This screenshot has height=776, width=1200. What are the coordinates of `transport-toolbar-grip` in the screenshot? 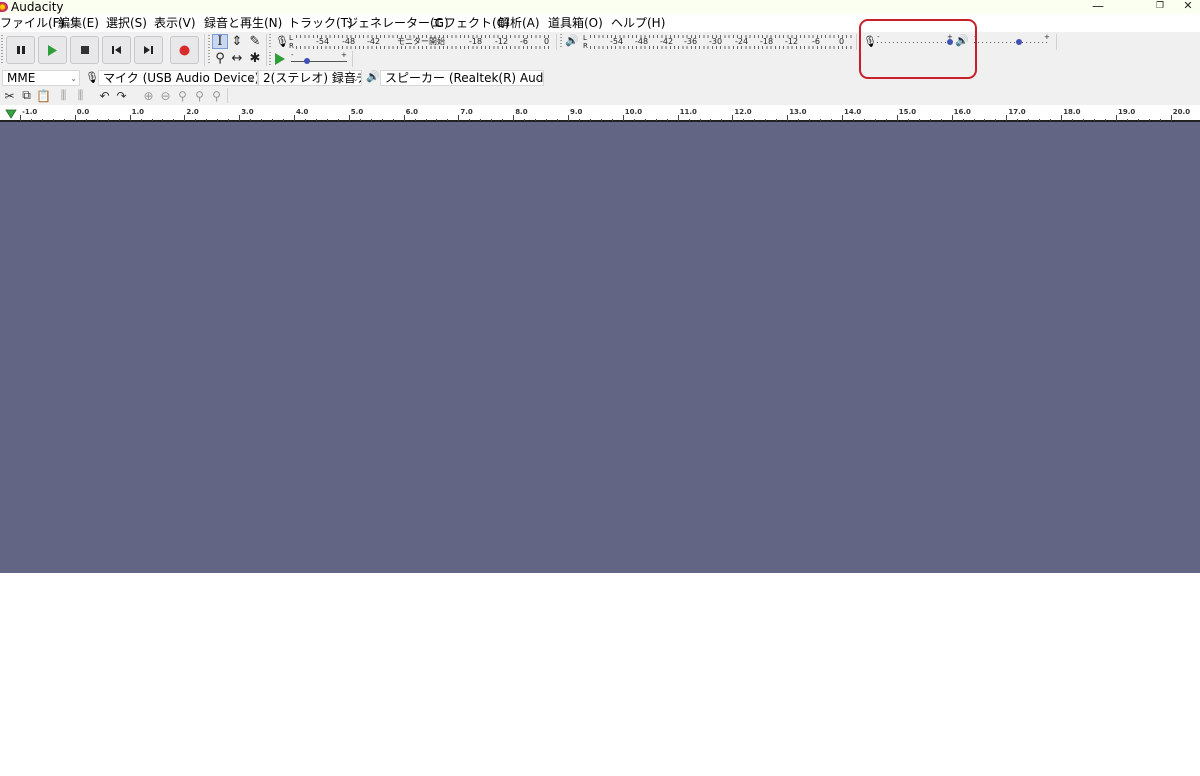 It's located at (2, 50).